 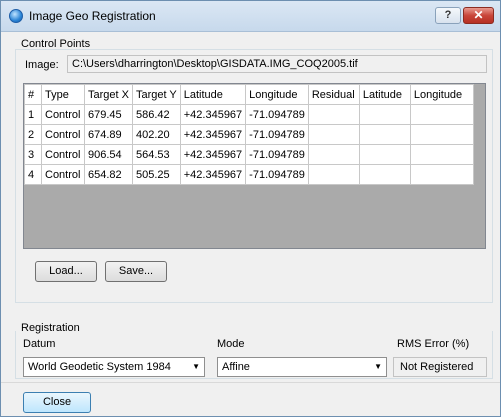 What do you see at coordinates (33, 114) in the screenshot?
I see `table-cell: 1` at bounding box center [33, 114].